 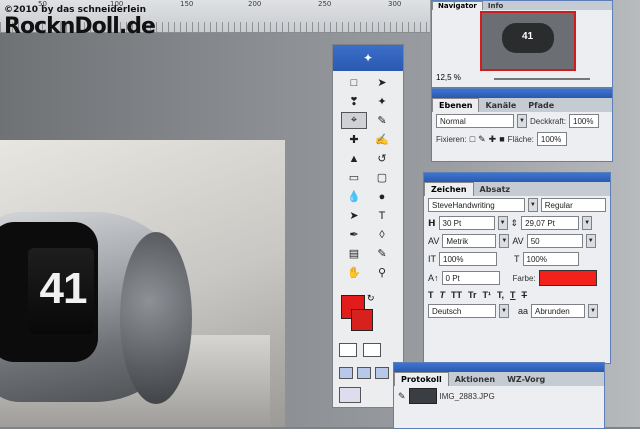 I want to click on screen-mode-standard-button, so click(x=346, y=373).